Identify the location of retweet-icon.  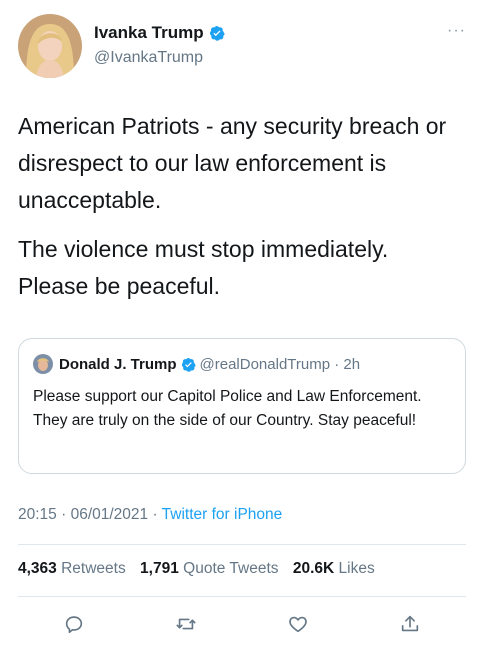
(186, 624).